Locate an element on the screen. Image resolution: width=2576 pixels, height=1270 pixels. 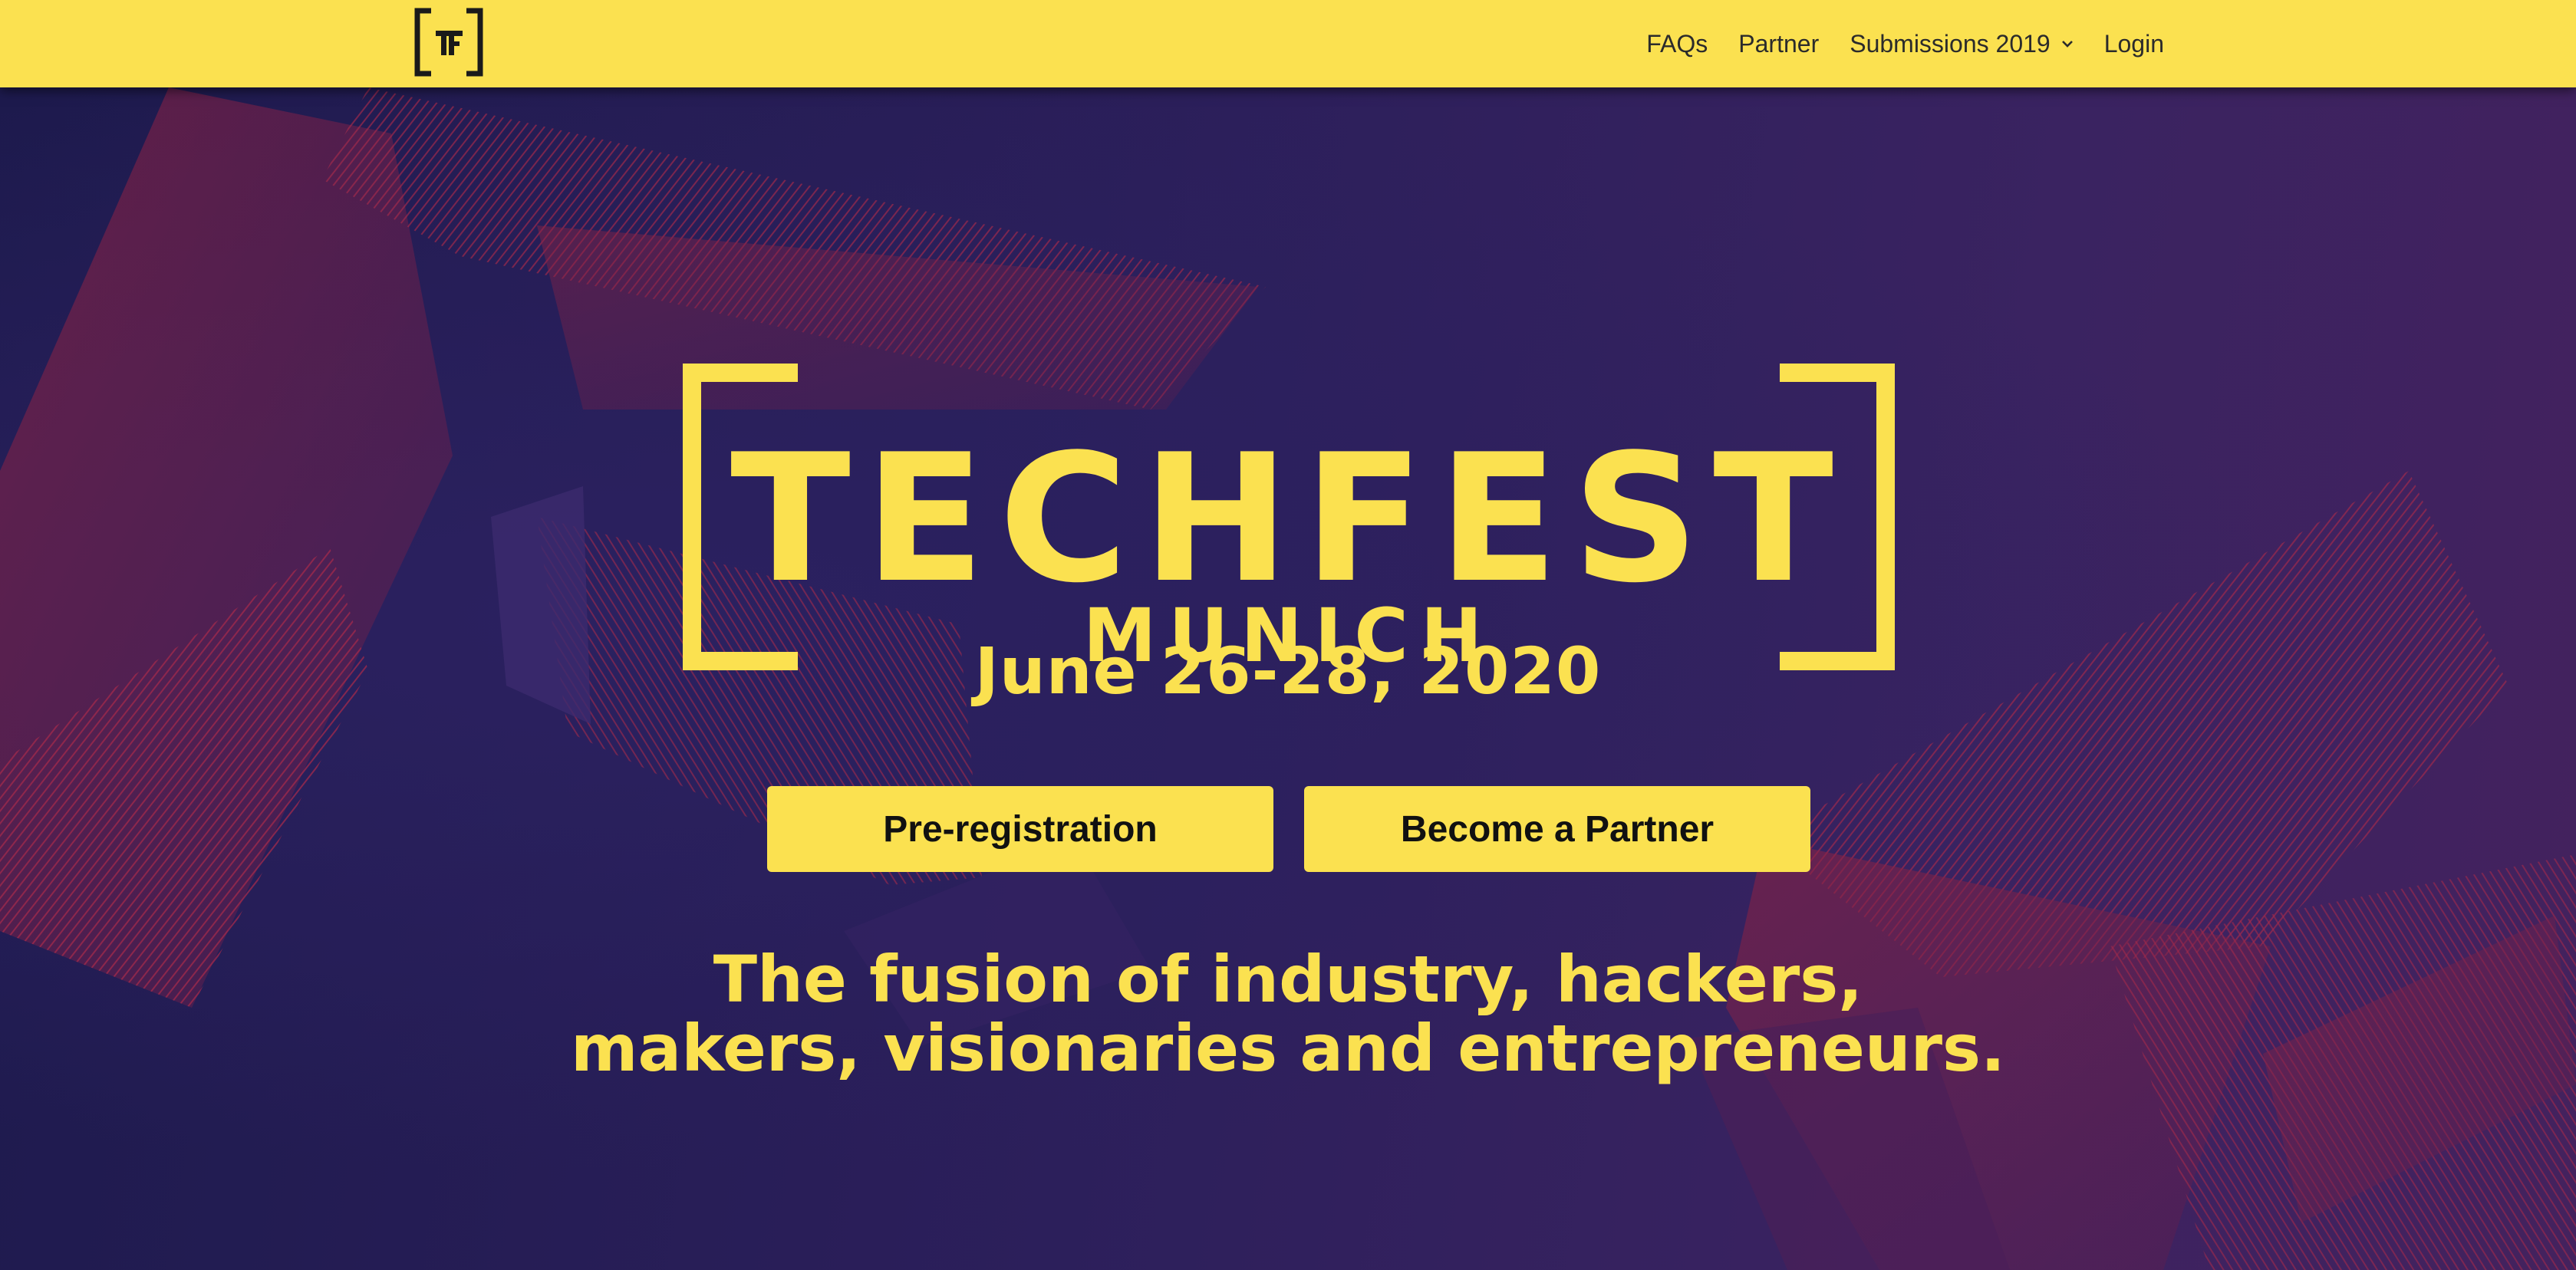
nav-item-login: Login is located at coordinates (2134, 44).